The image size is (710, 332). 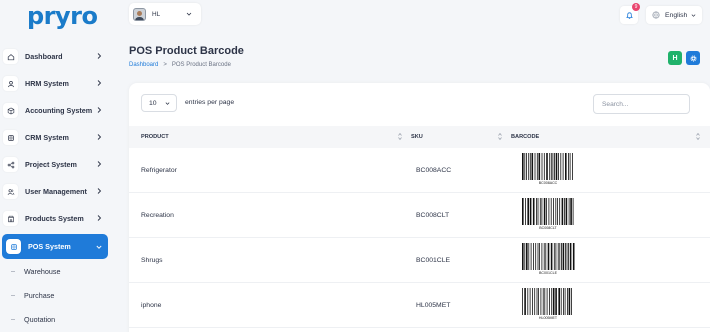 What do you see at coordinates (636, 7) in the screenshot?
I see `notification-badge: 9` at bounding box center [636, 7].